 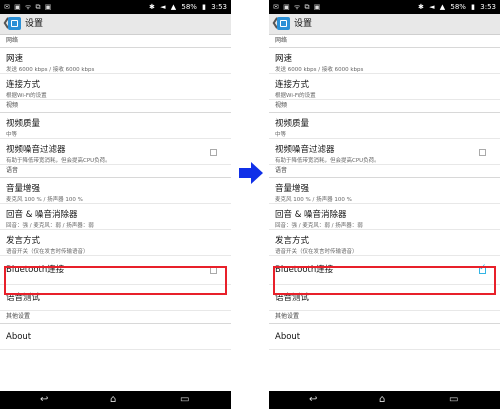 I want to click on transition-arrow-icon, so click(x=251, y=173).